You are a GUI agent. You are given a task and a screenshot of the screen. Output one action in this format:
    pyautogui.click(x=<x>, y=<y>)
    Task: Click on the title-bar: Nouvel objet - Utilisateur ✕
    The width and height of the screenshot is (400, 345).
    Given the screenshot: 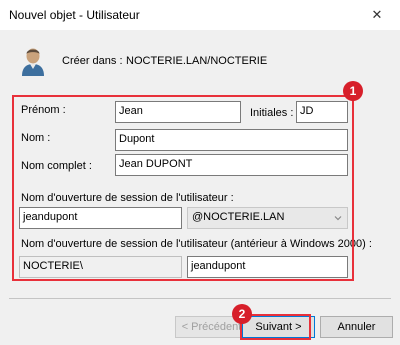 What is the action you would take?
    pyautogui.click(x=200, y=15)
    